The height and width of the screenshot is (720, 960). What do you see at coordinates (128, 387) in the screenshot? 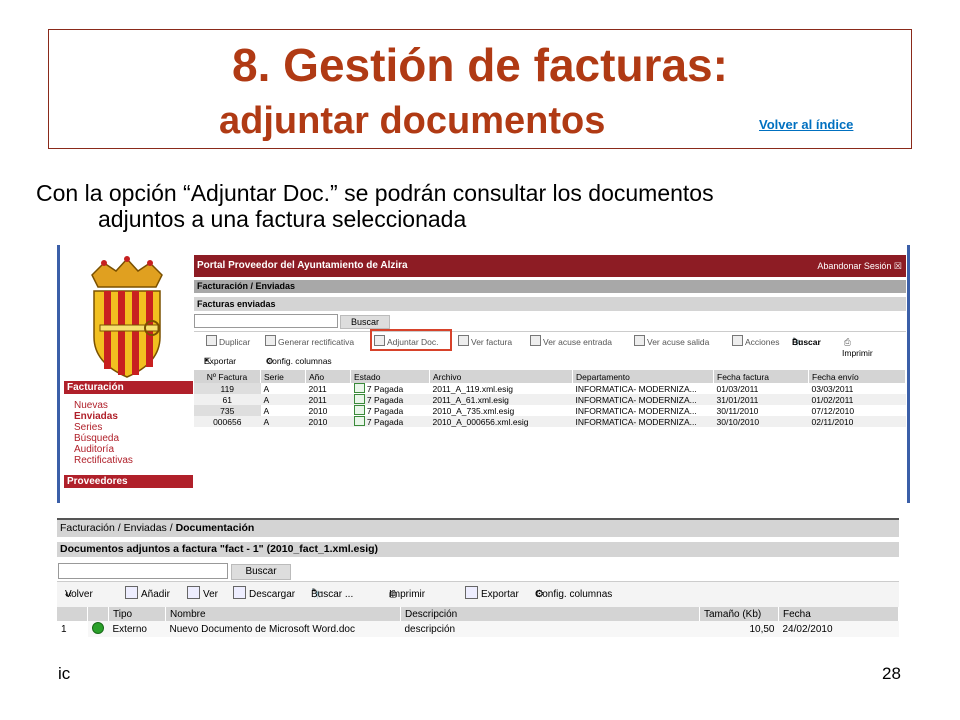
I see `nav-facturacion-header: Facturación` at bounding box center [128, 387].